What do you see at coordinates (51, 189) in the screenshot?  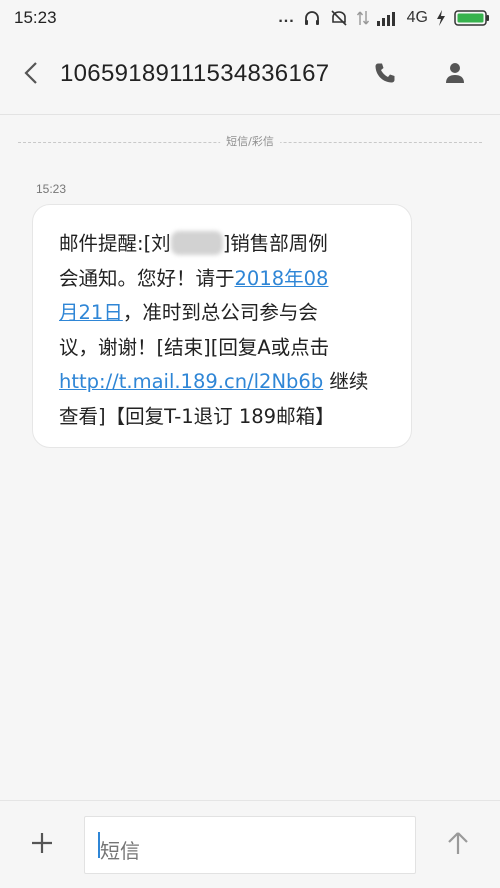 I see `message-time: 15:23` at bounding box center [51, 189].